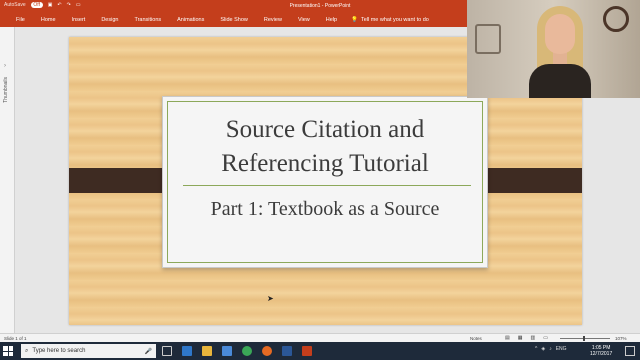 Image resolution: width=640 pixels, height=360 pixels. What do you see at coordinates (561, 349) in the screenshot?
I see `language-indicator: ENG` at bounding box center [561, 349].